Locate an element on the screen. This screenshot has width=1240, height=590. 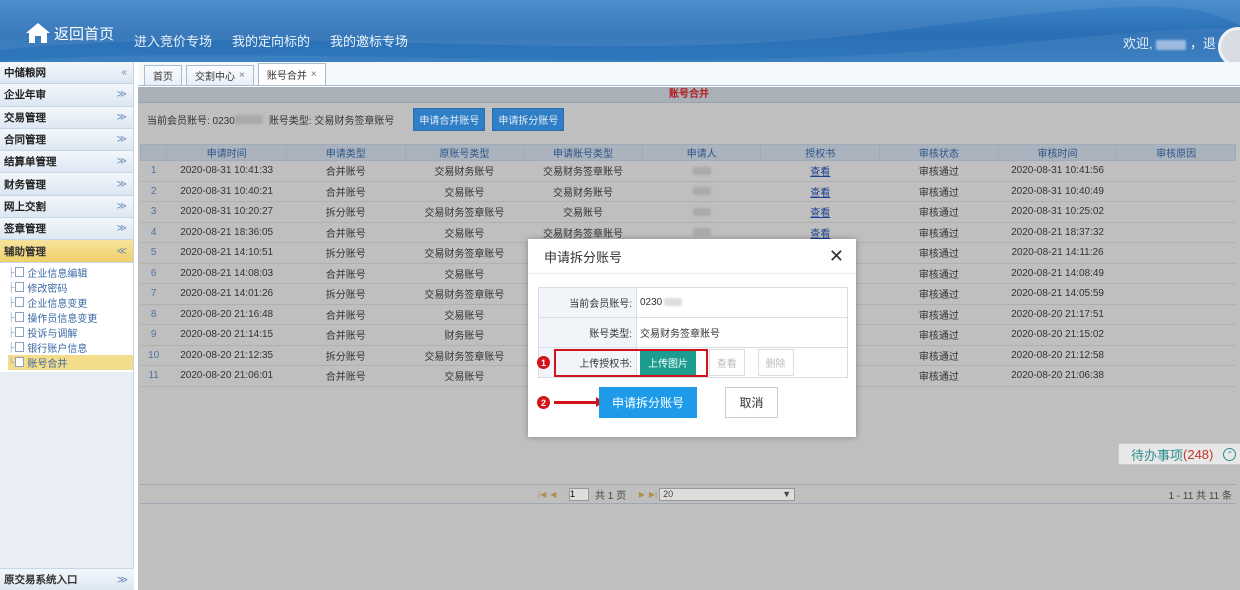
submit-split-button: 申请拆分账号 is located at coordinates (648, 402).